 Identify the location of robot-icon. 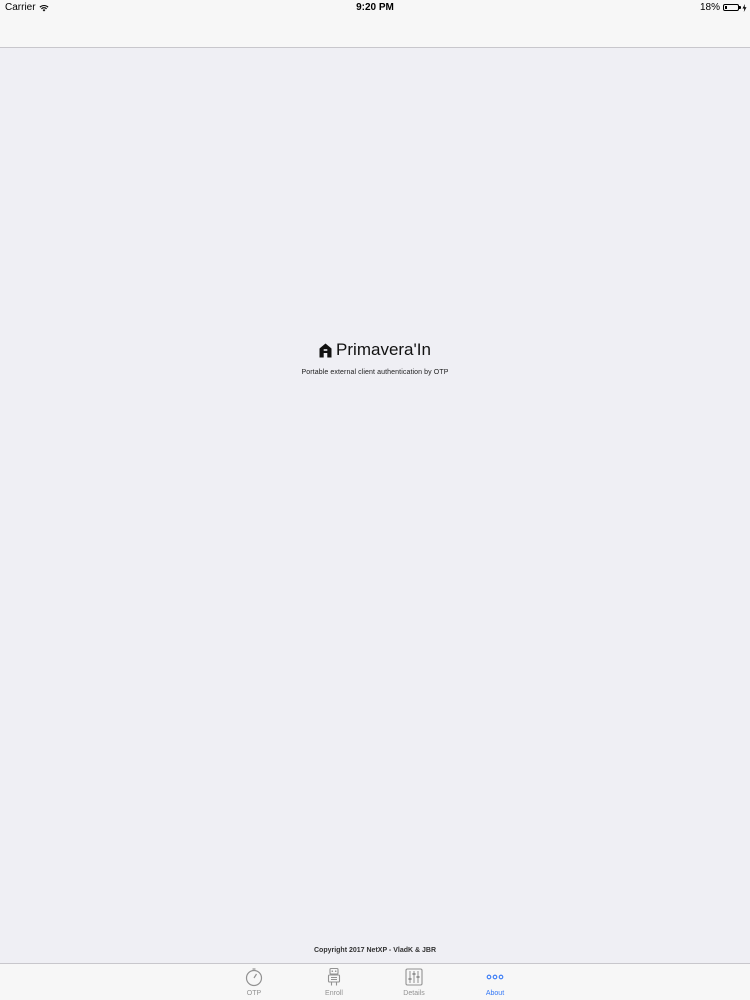
(334, 976).